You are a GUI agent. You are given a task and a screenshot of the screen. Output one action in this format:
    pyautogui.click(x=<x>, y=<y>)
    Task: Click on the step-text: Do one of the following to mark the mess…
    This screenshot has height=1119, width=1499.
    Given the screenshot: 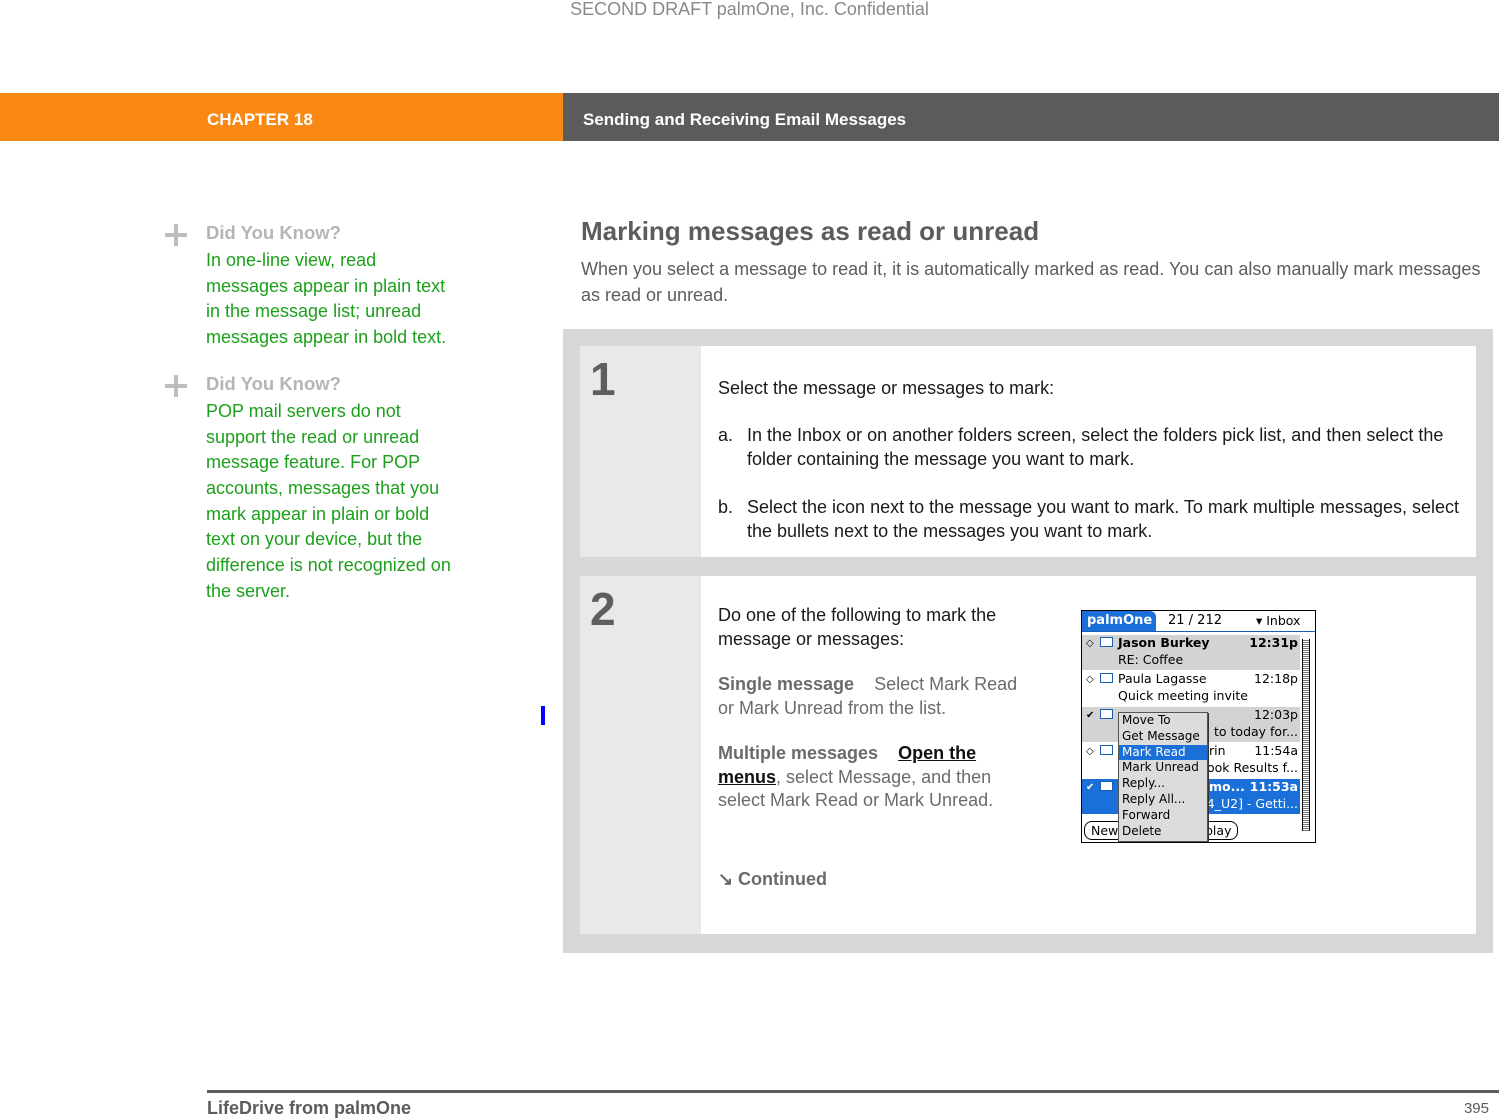 What is the action you would take?
    pyautogui.click(x=873, y=719)
    